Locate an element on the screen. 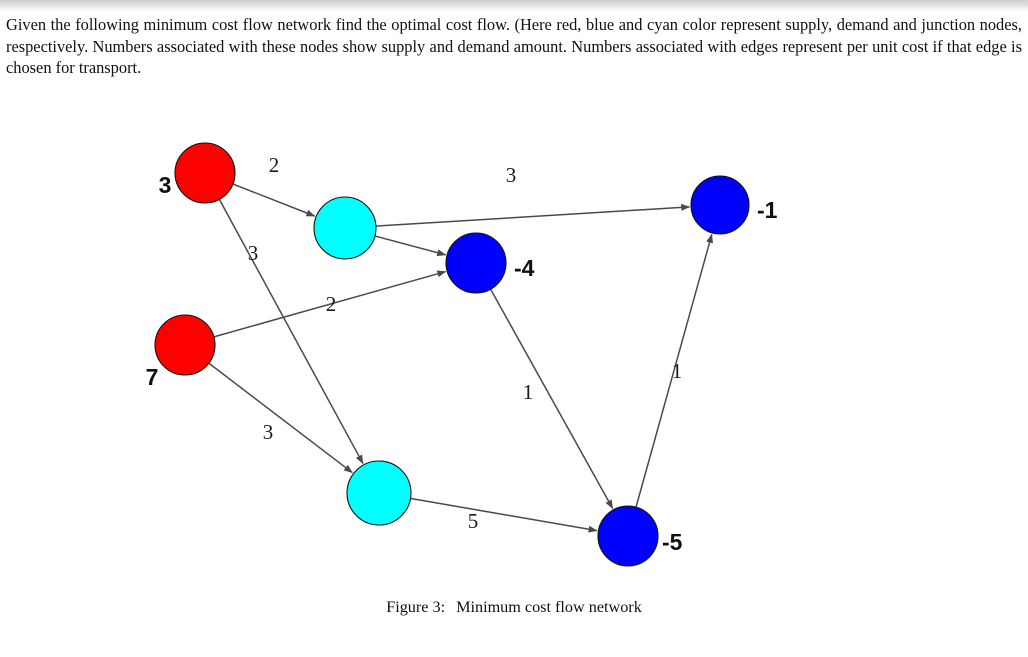 The height and width of the screenshot is (657, 1028). graph-edge-j2-d3 is located at coordinates (504, 515).